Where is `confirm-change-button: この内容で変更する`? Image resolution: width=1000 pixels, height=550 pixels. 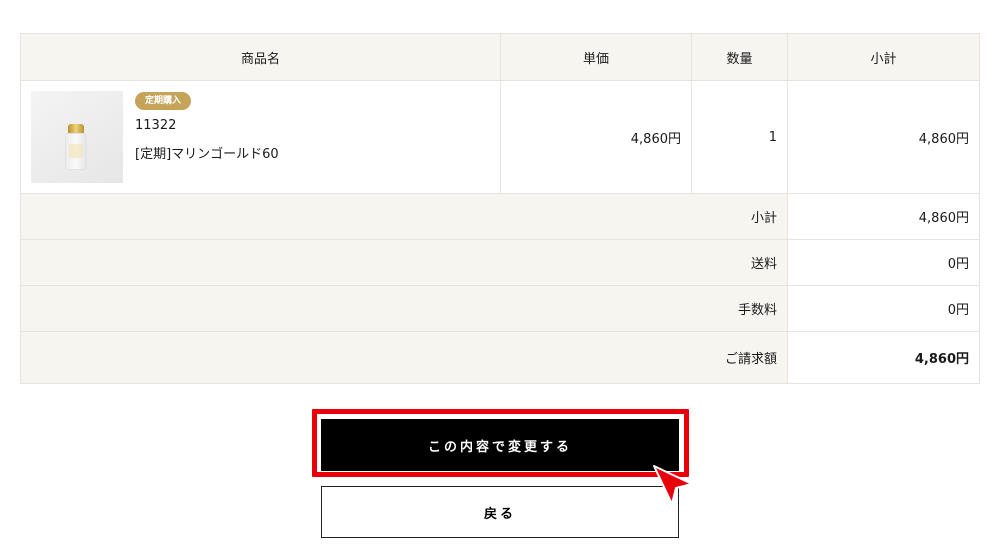
confirm-change-button: この内容で変更する is located at coordinates (500, 445).